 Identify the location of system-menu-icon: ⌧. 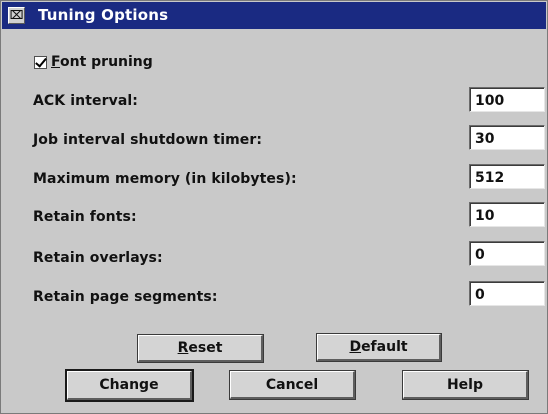
(16, 15).